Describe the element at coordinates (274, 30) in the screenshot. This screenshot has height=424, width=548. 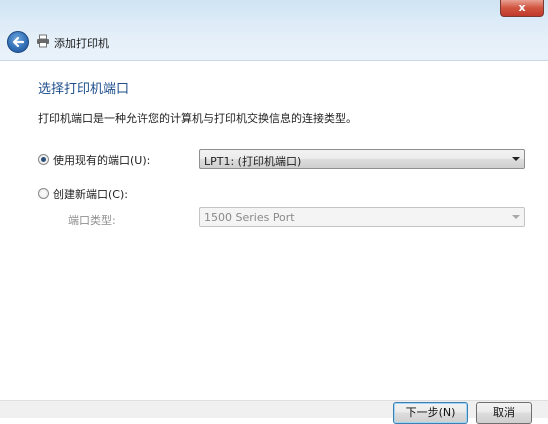
I see `title-bar: x 添加打印机` at that location.